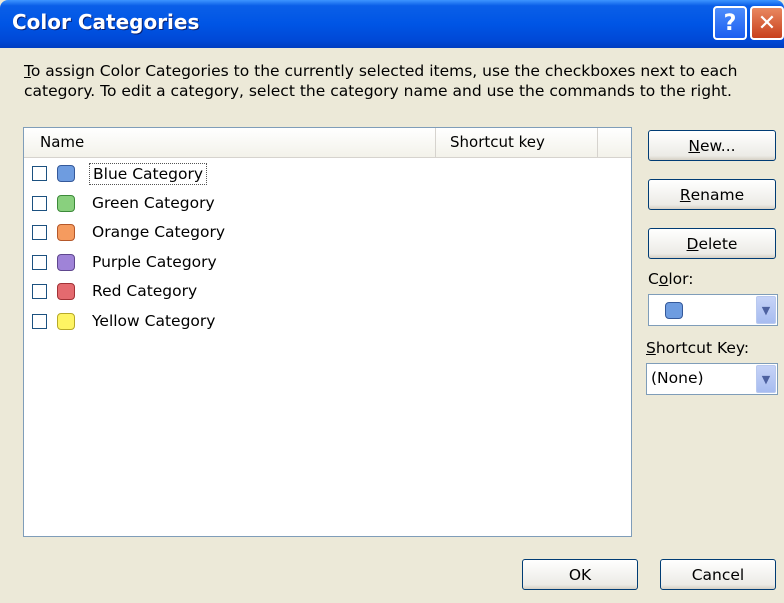  What do you see at coordinates (517, 142) in the screenshot?
I see `column-header-shortcut-key: Shortcut key` at bounding box center [517, 142].